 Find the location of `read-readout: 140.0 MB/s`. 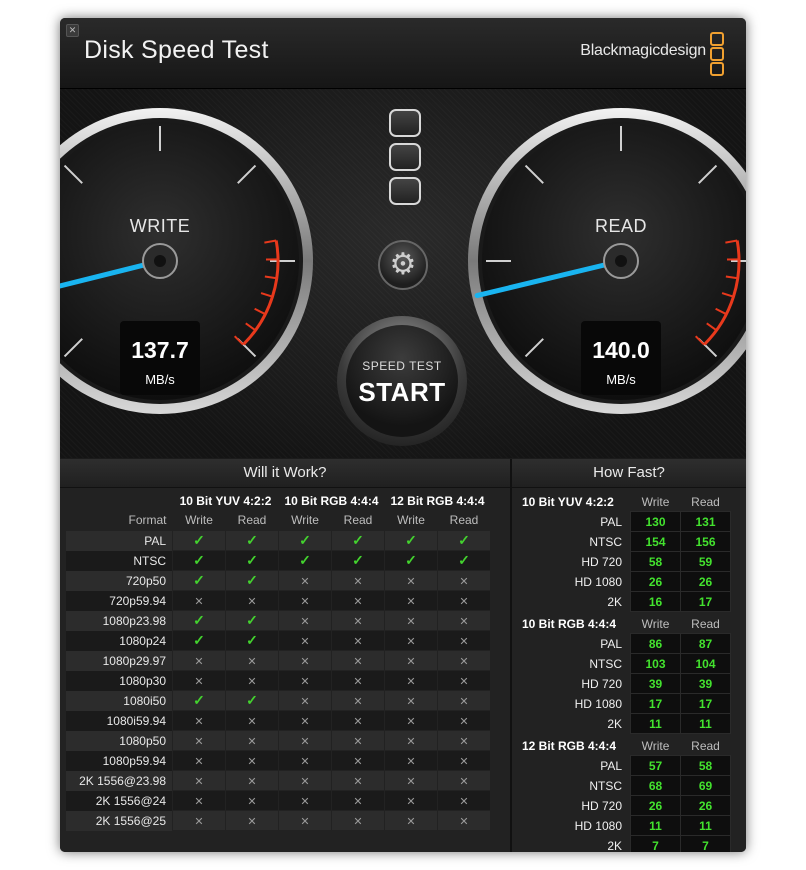

read-readout: 140.0 MB/s is located at coordinates (621, 358).